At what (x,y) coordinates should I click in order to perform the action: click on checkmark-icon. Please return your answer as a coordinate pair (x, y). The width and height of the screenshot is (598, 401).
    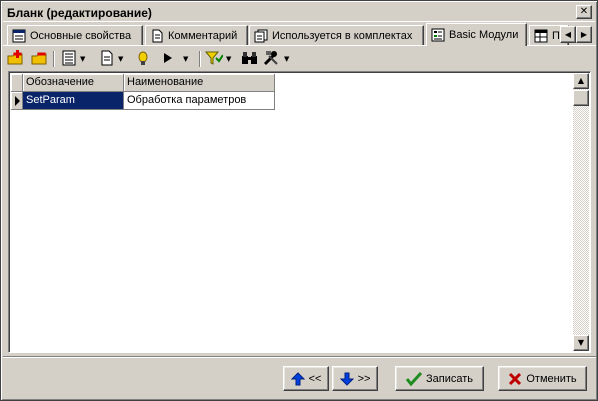
    Looking at the image, I should click on (413, 378).